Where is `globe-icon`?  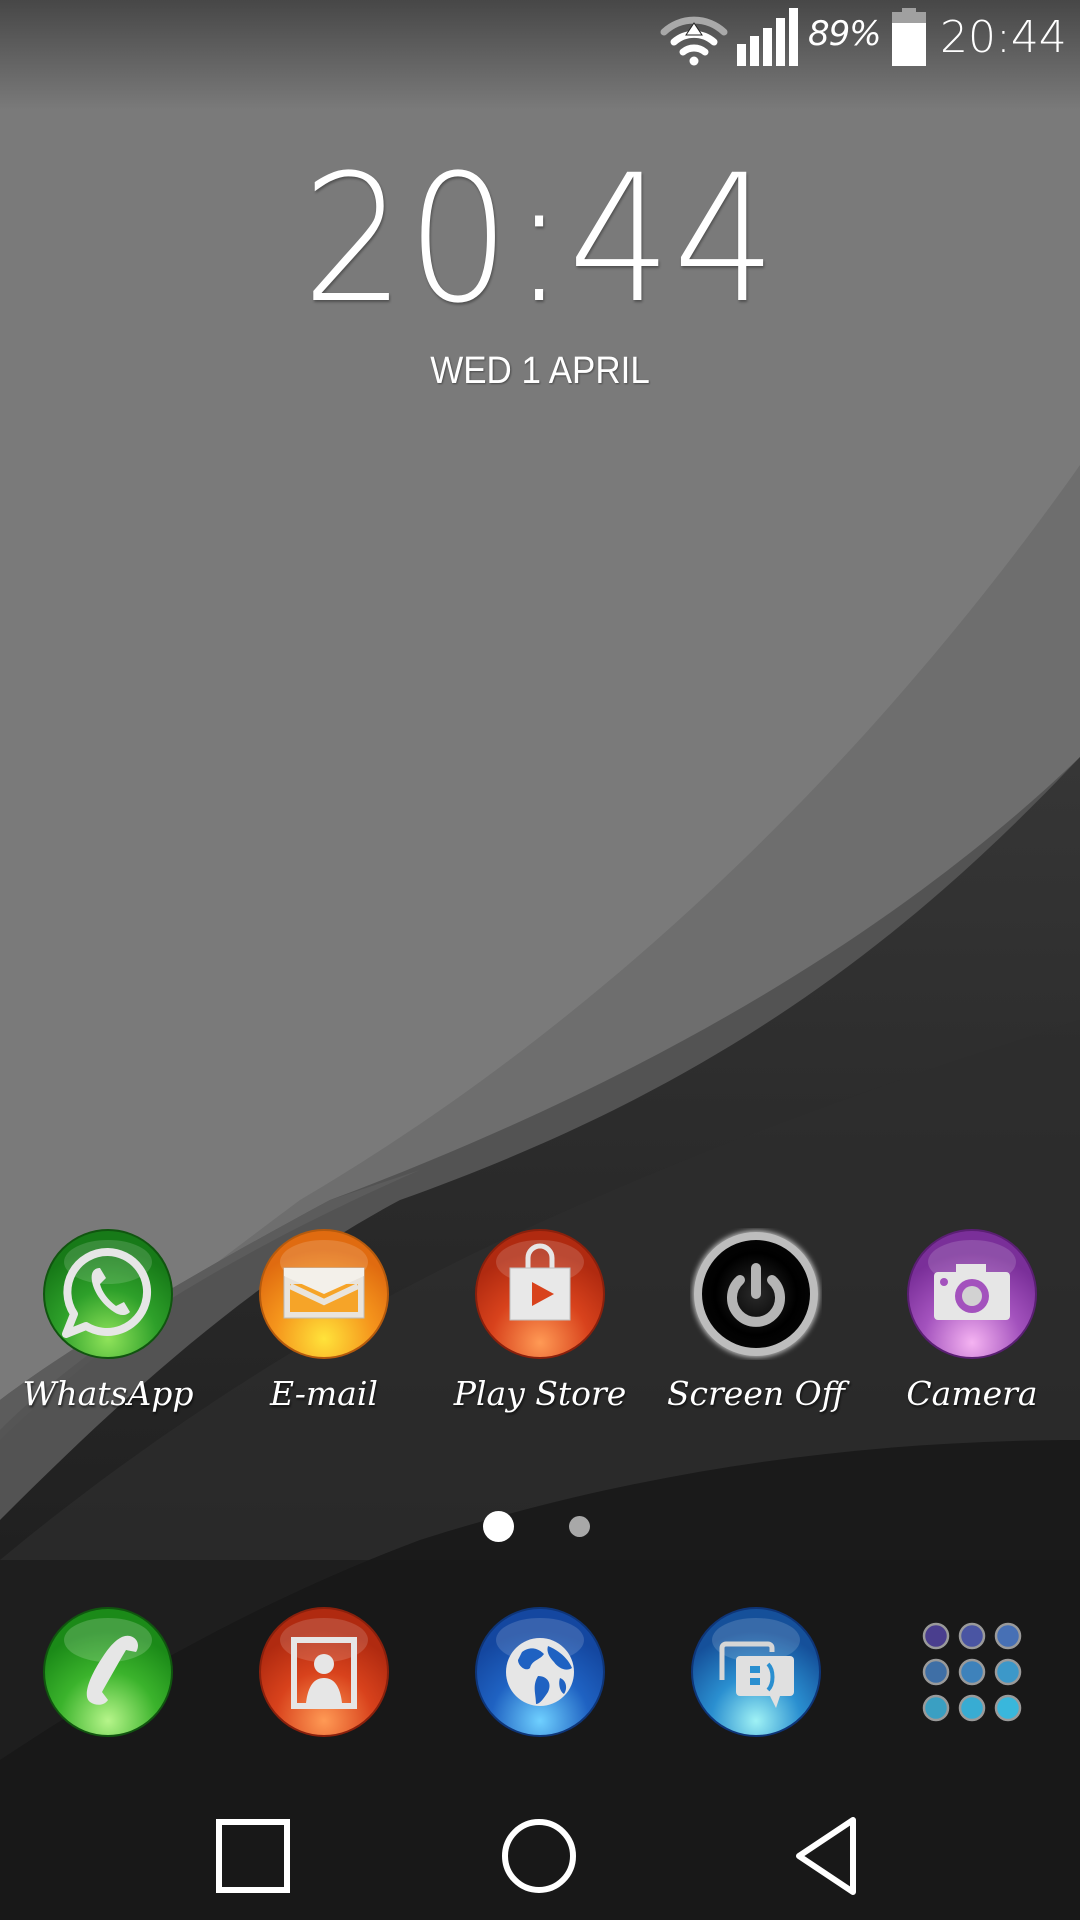
globe-icon is located at coordinates (540, 1672).